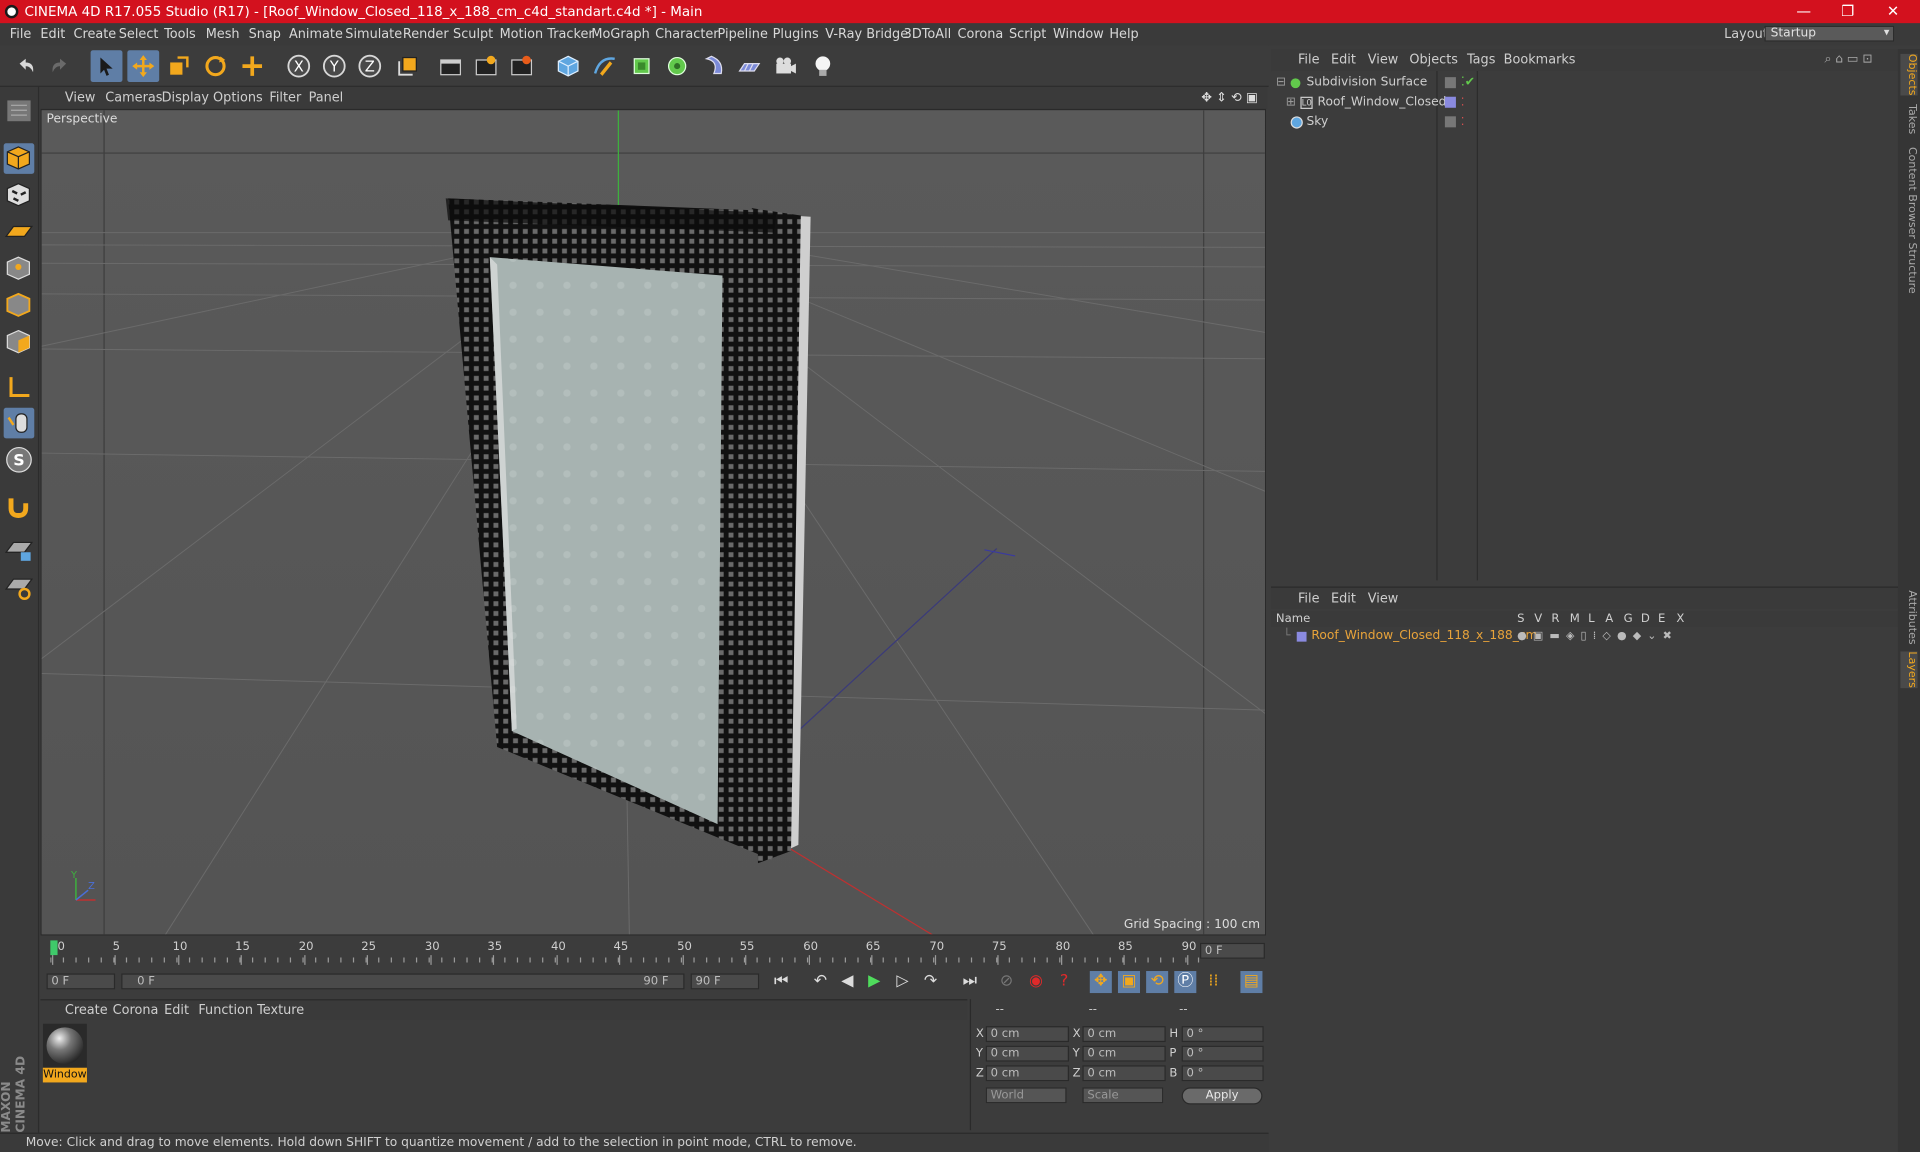 The height and width of the screenshot is (1152, 1920). I want to click on menu-motion-tracker: Motion Tracker, so click(547, 34).